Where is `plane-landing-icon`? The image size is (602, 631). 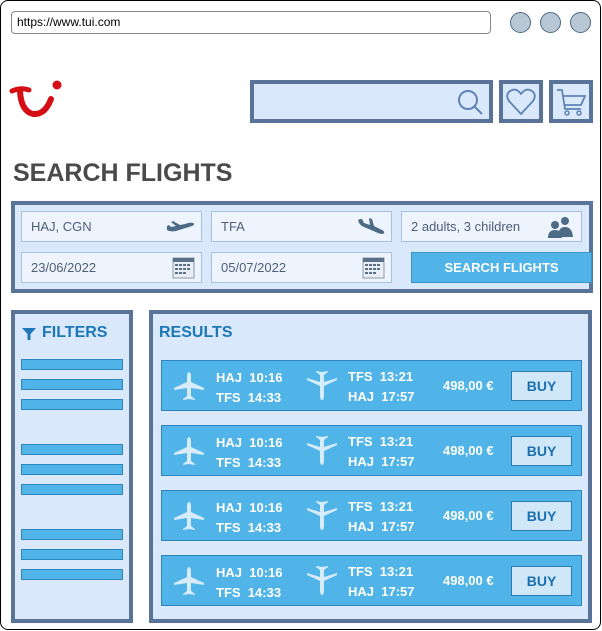
plane-landing-icon is located at coordinates (371, 226).